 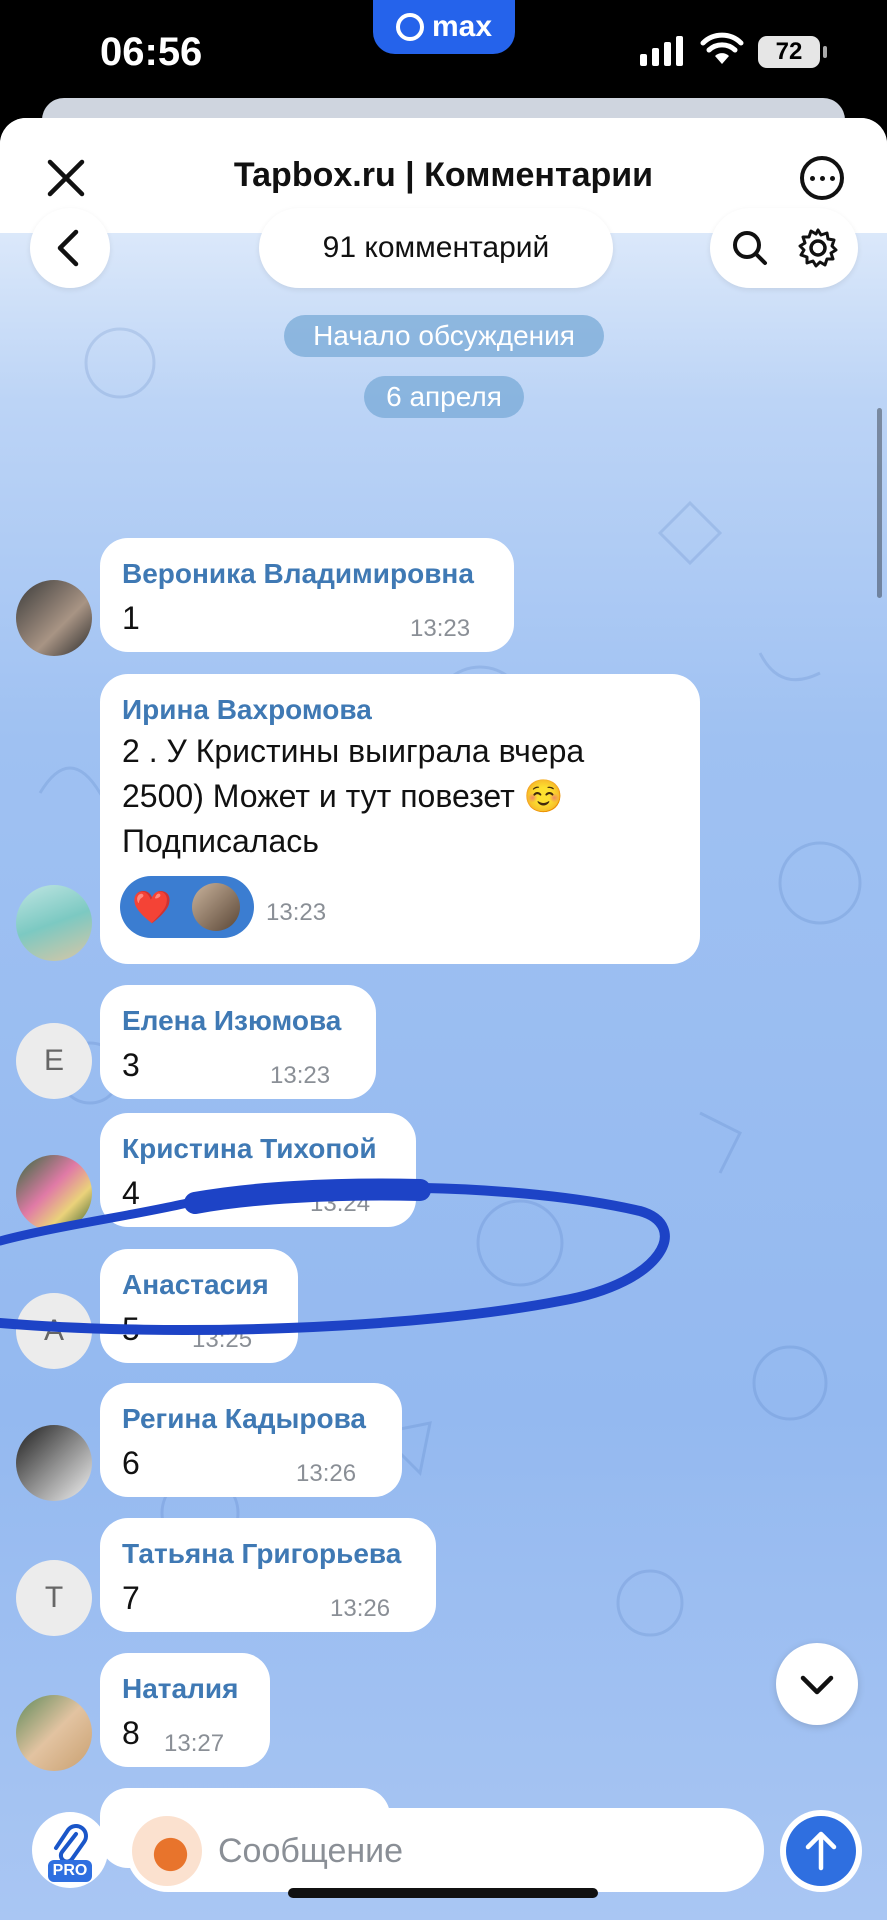 What do you see at coordinates (131, 1463) in the screenshot?
I see `comment-text: 6` at bounding box center [131, 1463].